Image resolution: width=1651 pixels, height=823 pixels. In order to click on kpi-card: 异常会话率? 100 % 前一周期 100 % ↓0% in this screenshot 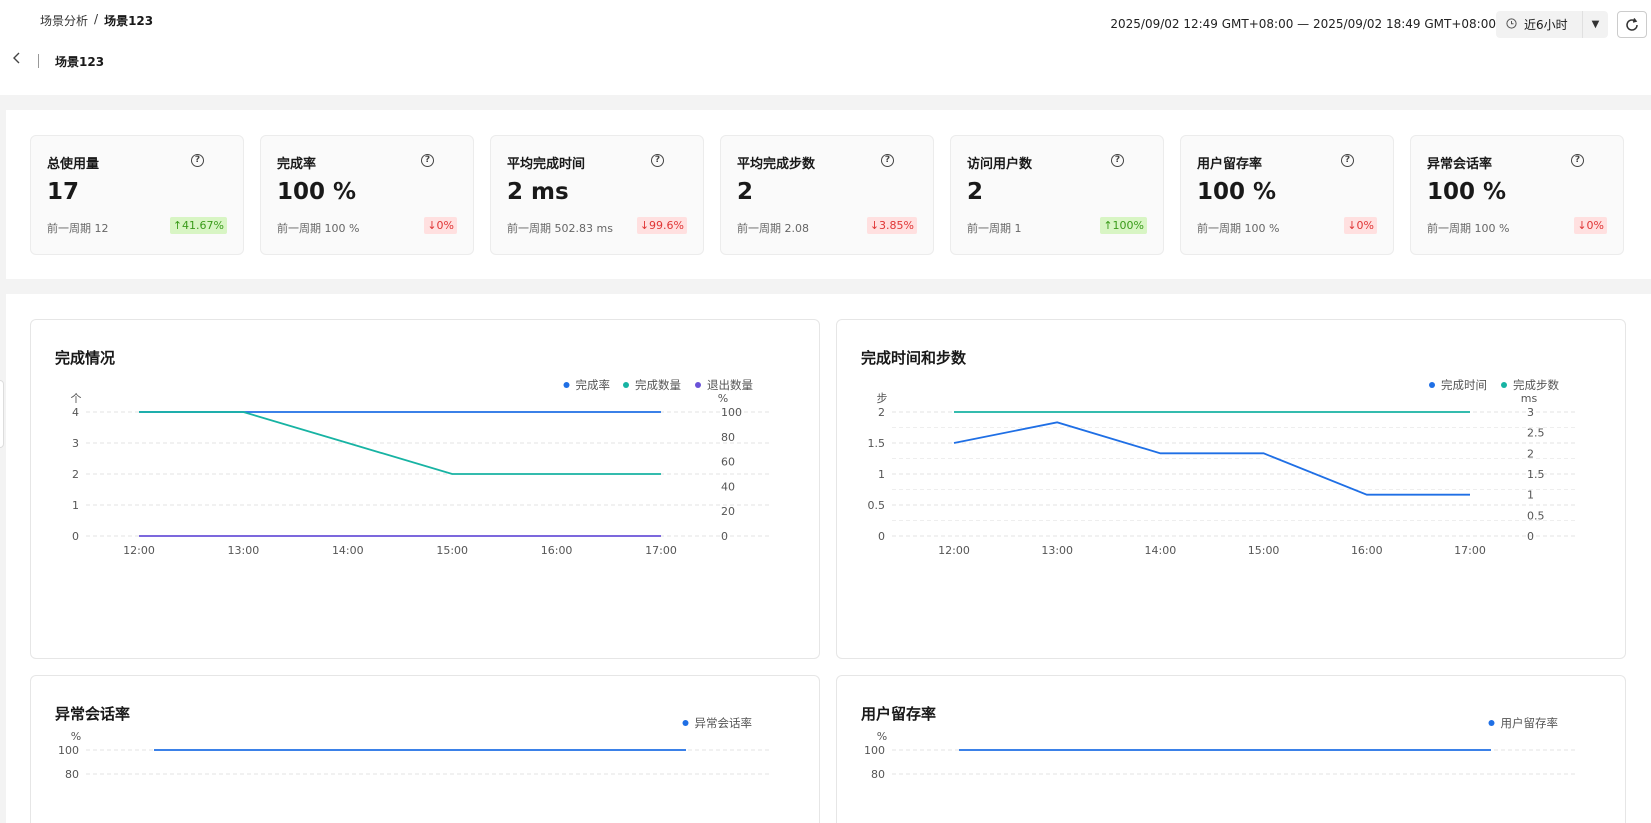, I will do `click(1517, 195)`.